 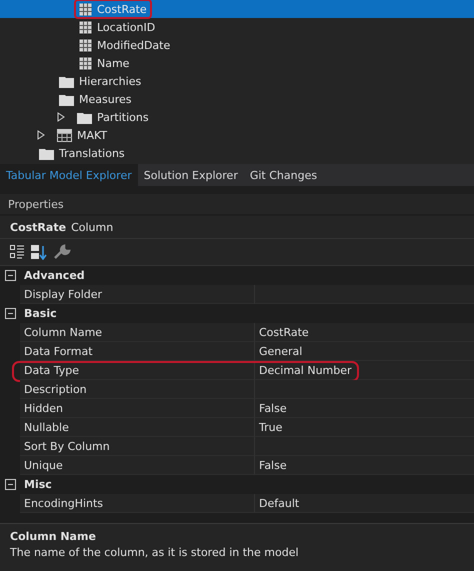 I want to click on property-value: Default, so click(x=364, y=503).